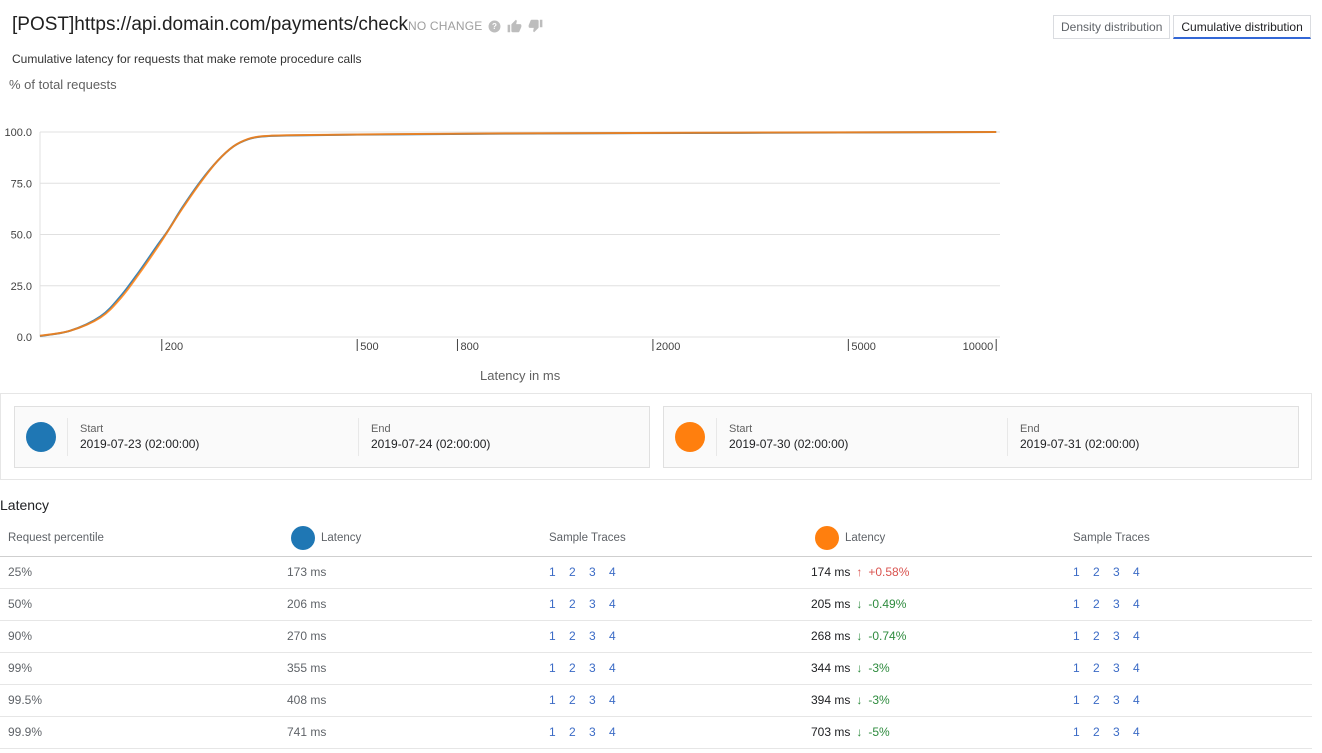 The image size is (1322, 753). Describe the element at coordinates (143, 538) in the screenshot. I see `header-percentile: Request percentile` at that location.